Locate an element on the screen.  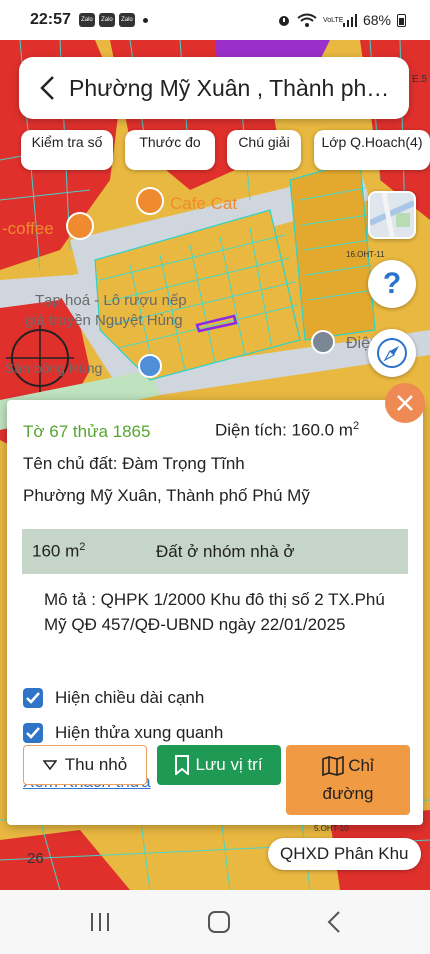
map-label-shop2: giả truyền Nguyệt Hùng is located at coordinates (104, 320).